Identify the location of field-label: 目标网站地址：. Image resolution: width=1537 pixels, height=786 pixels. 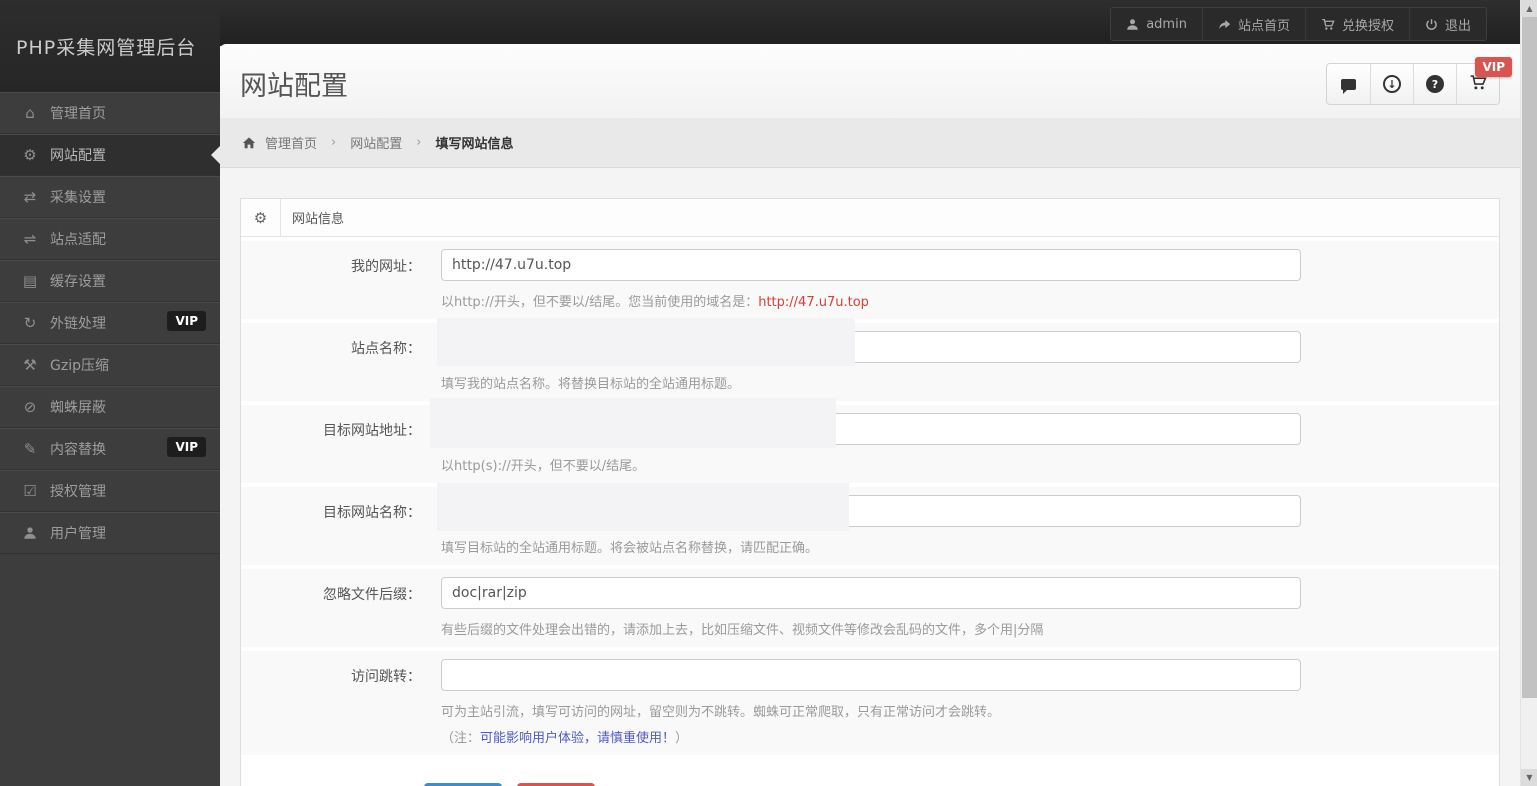
(372, 431).